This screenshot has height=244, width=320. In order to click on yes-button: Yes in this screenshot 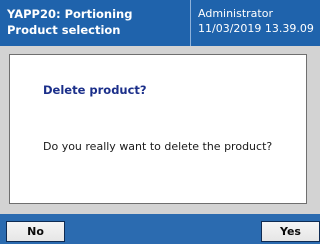, I will do `click(290, 231)`.